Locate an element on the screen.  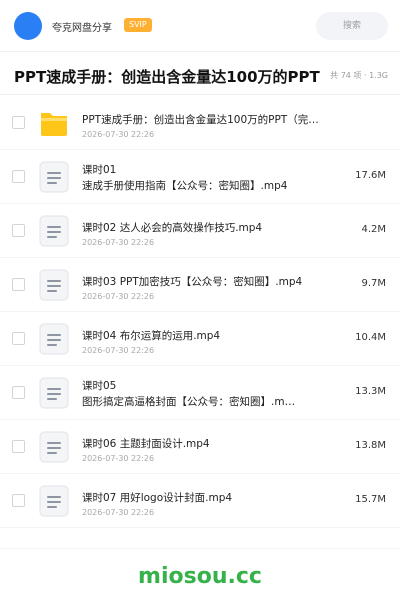
file-row: 课时01 速成手册使用指南【公众号：密知圈】.mp4 17.6M is located at coordinates (200, 177).